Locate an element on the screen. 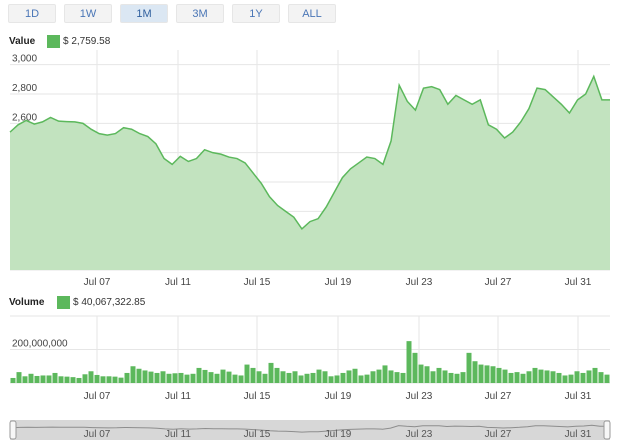 The image size is (620, 444). volume-panel-title: Volume is located at coordinates (27, 302).